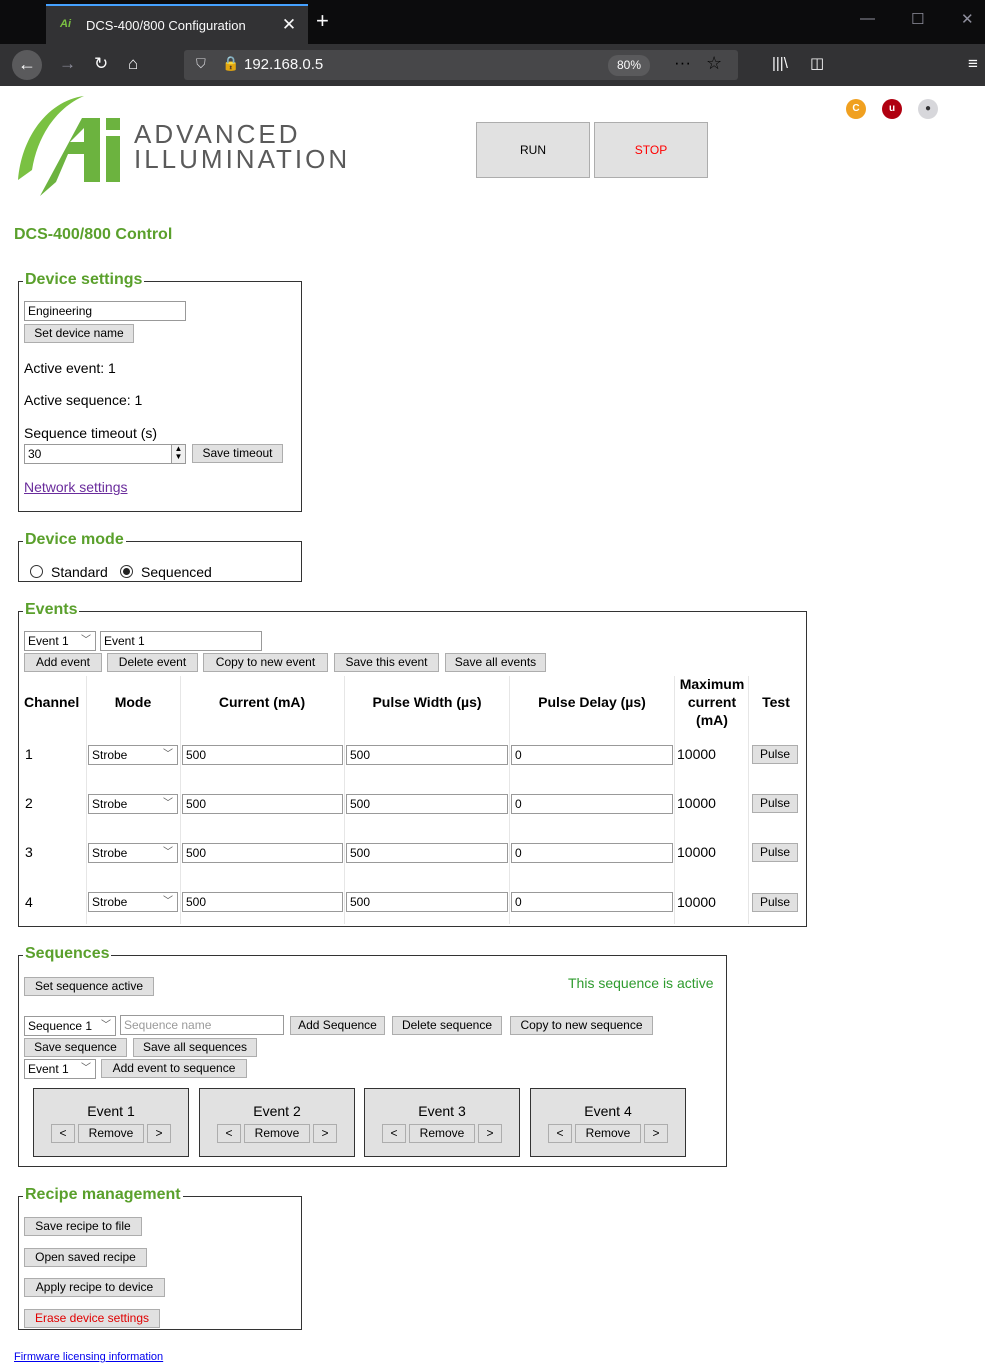 The image size is (985, 1366). Describe the element at coordinates (629, 65) in the screenshot. I see `zoom-badge: 80%` at that location.